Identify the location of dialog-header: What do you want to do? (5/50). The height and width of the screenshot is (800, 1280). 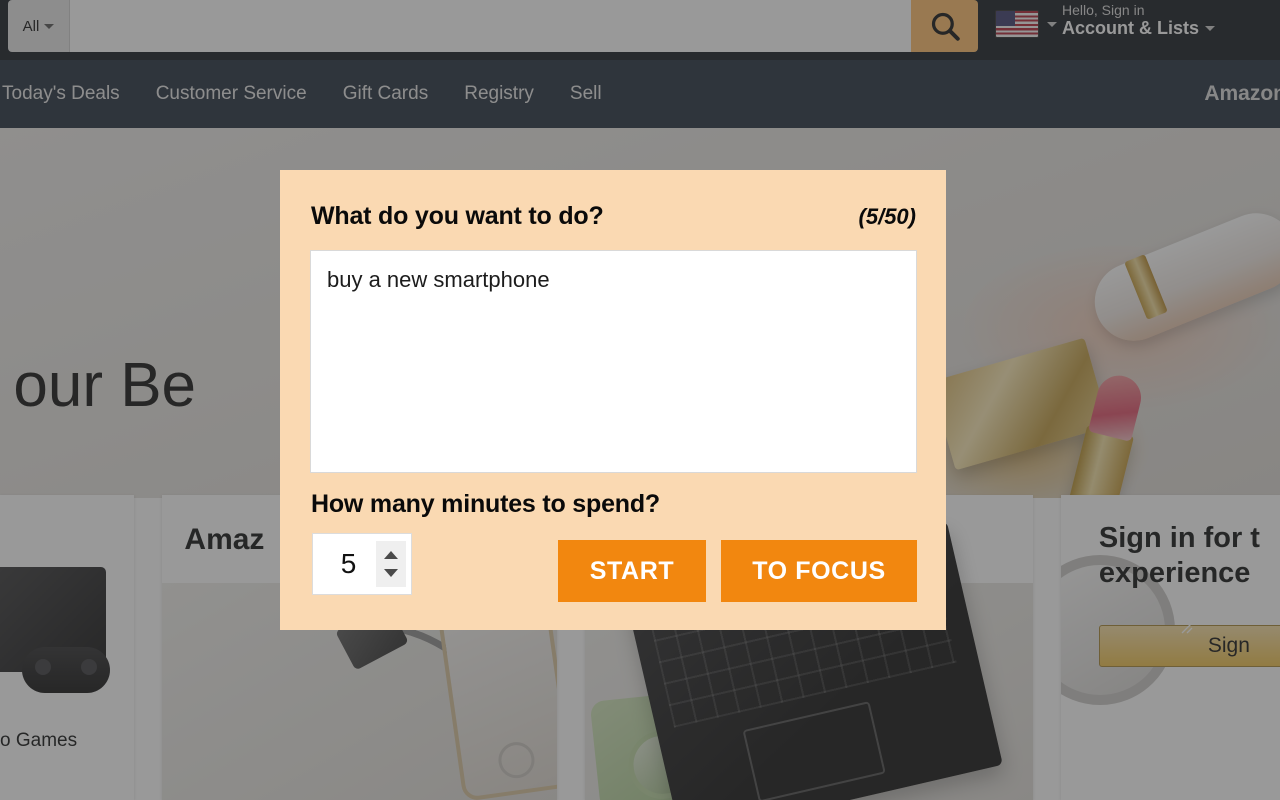
(613, 216).